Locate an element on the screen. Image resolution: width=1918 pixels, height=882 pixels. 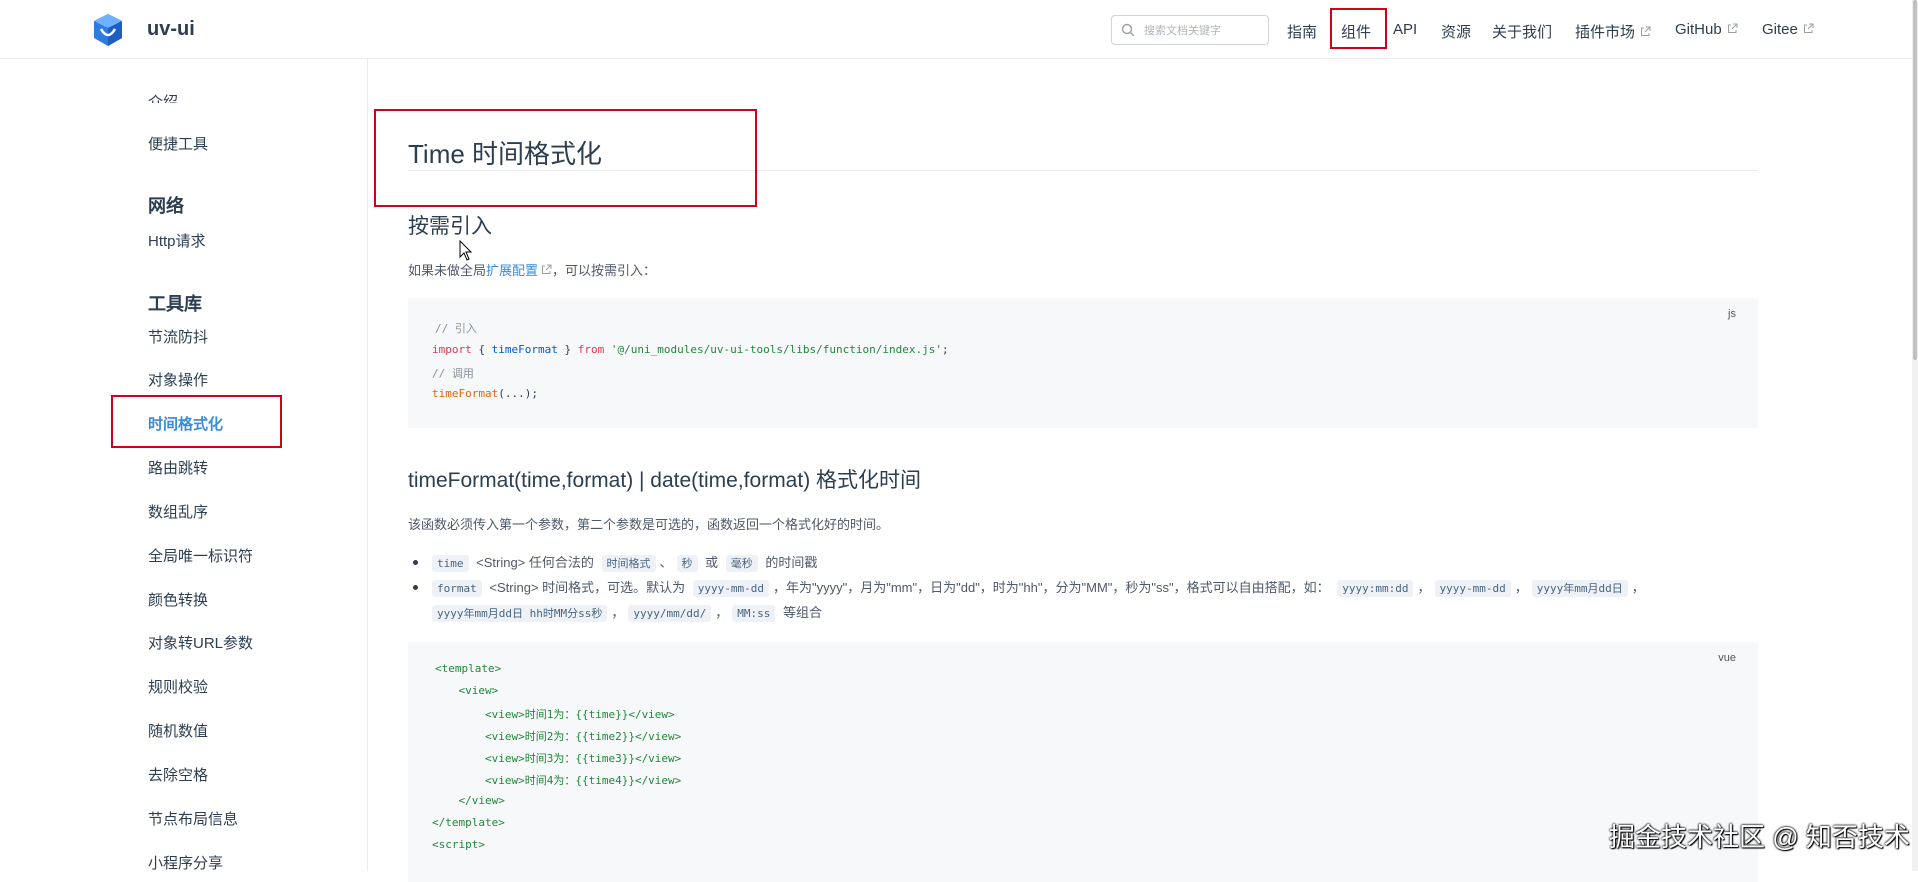
sidebar-item-share: 小程序分享 is located at coordinates (185, 861).